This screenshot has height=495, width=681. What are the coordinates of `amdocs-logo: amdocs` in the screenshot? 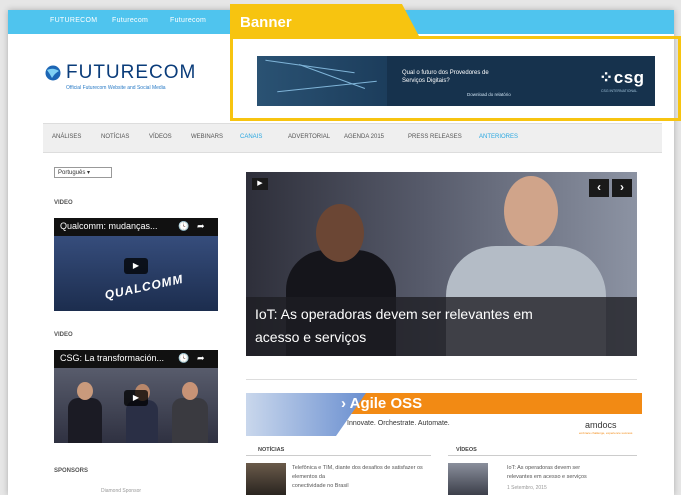 It's located at (601, 425).